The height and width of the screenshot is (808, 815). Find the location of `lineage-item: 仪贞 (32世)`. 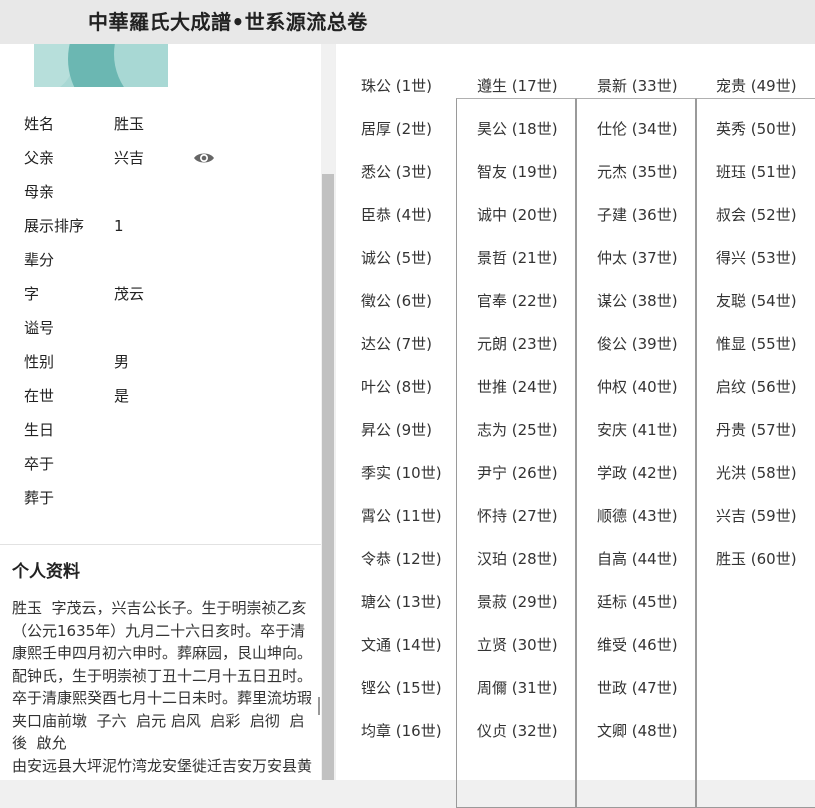

lineage-item: 仪贞 (32世) is located at coordinates (517, 731).